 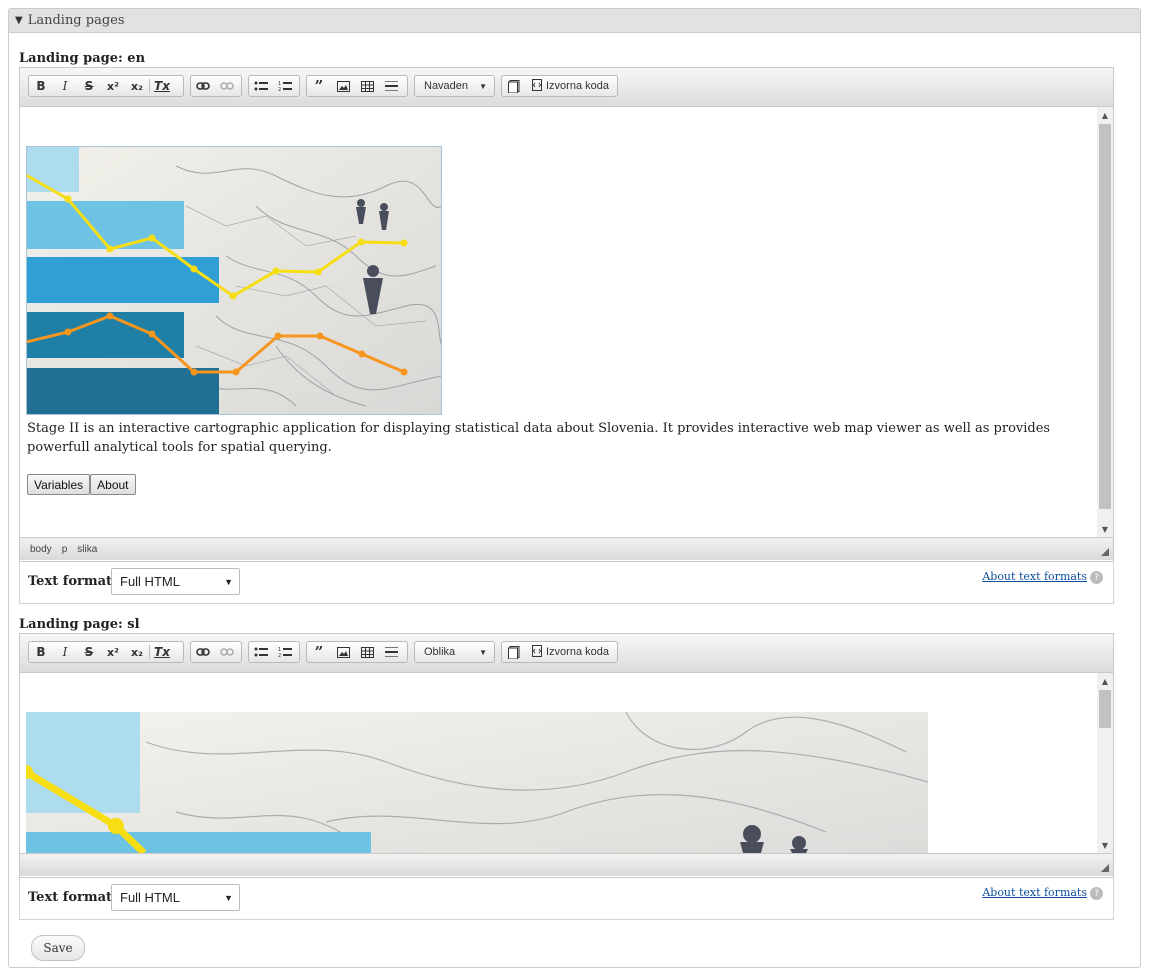 I want to click on triangle-down-icon: ▼, so click(x=19, y=20).